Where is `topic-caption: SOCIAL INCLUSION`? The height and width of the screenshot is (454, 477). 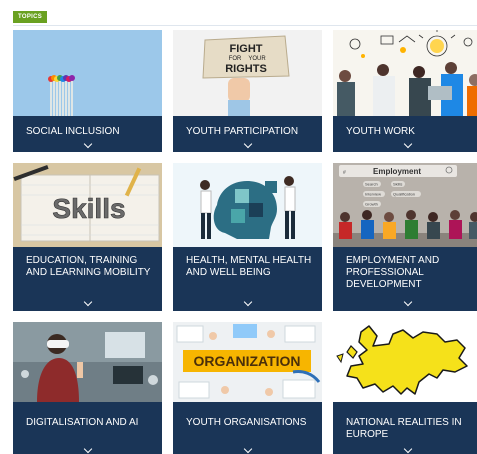
topic-caption: SOCIAL INCLUSION is located at coordinates (87, 134).